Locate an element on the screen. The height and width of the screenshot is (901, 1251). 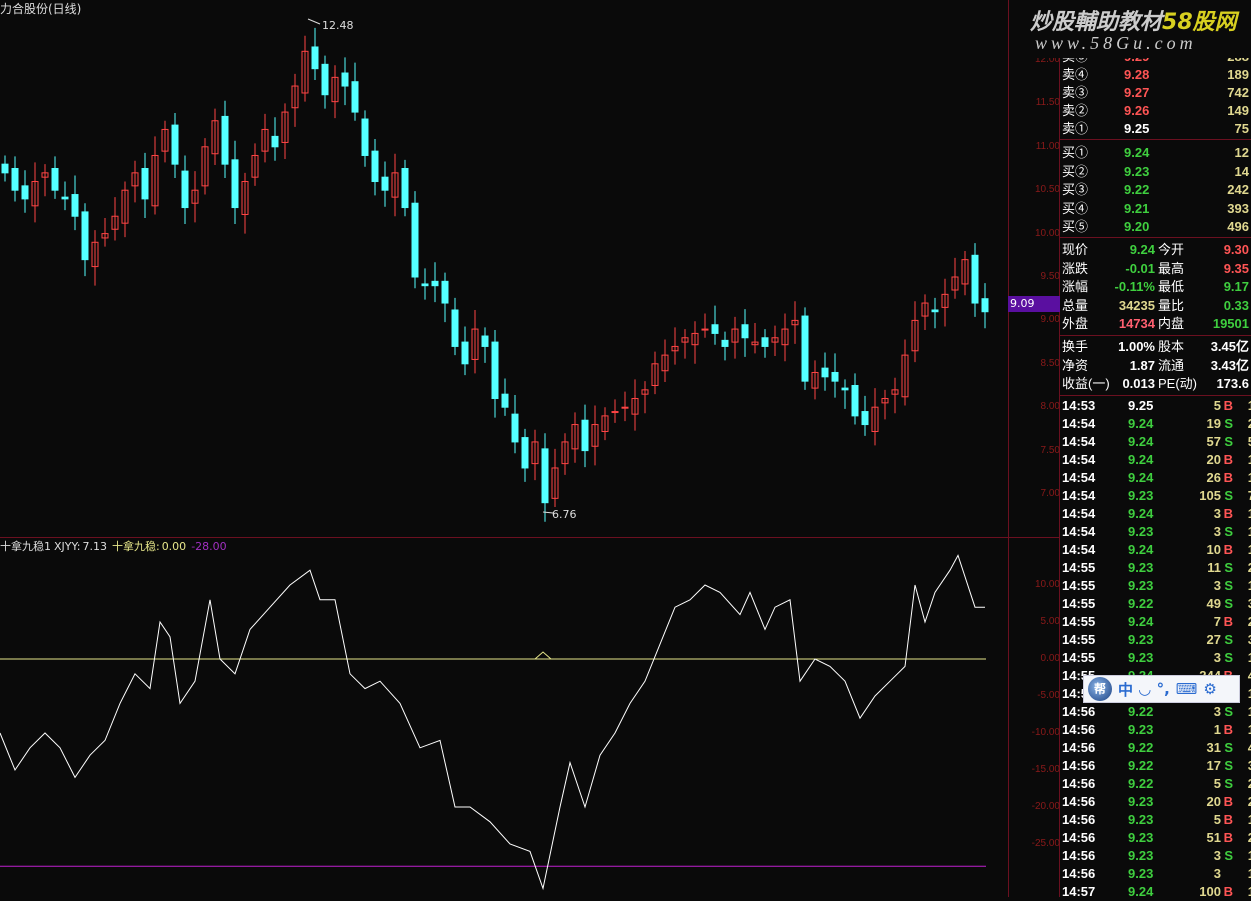
cell: 14 is located at coordinates (1241, 171).